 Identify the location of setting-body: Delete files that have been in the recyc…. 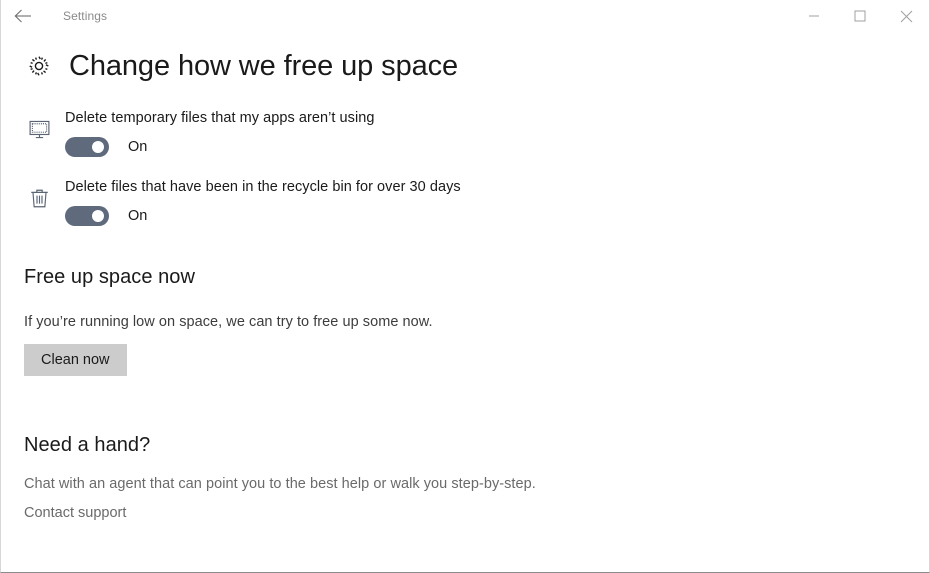
(263, 201).